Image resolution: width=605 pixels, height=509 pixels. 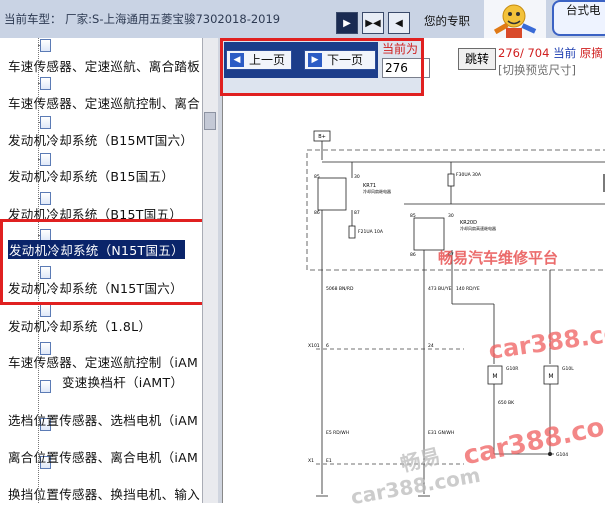 What do you see at coordinates (210, 121) in the screenshot?
I see `splitter-thumb` at bounding box center [210, 121].